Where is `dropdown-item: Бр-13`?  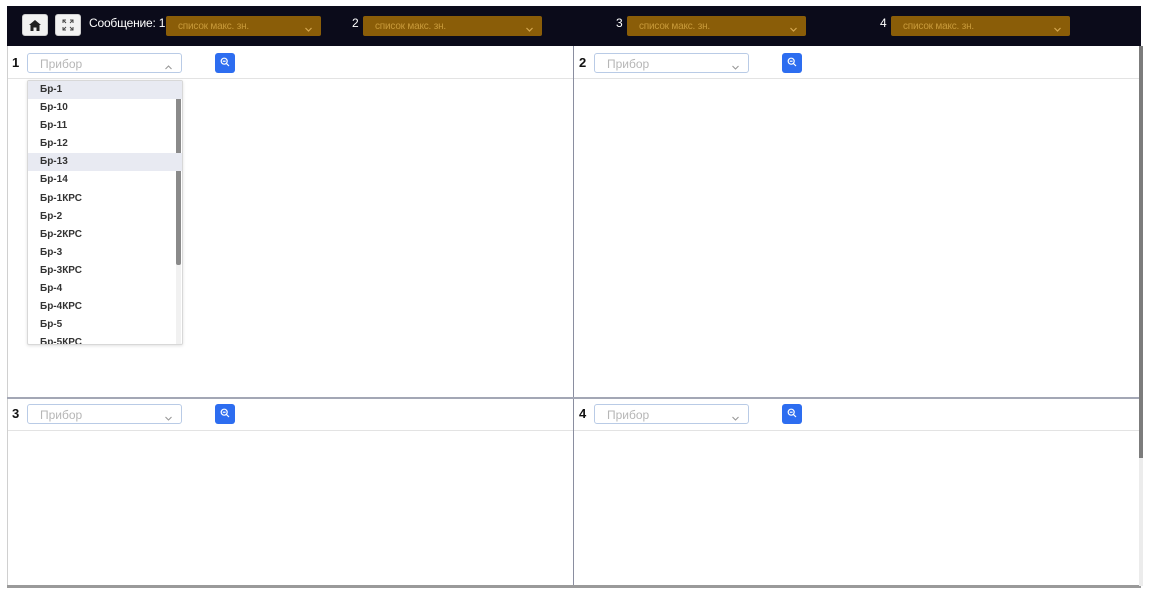
dropdown-item: Бр-13 is located at coordinates (105, 162).